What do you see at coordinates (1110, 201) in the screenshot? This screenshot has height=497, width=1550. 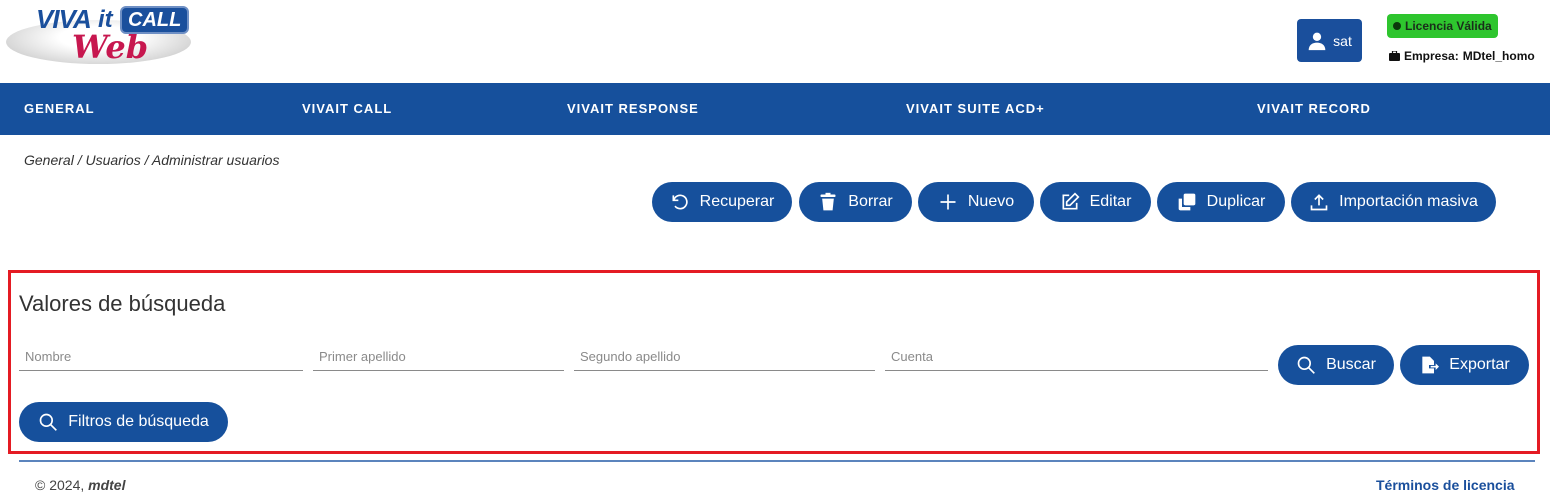 I see `edit-label: Editar` at bounding box center [1110, 201].